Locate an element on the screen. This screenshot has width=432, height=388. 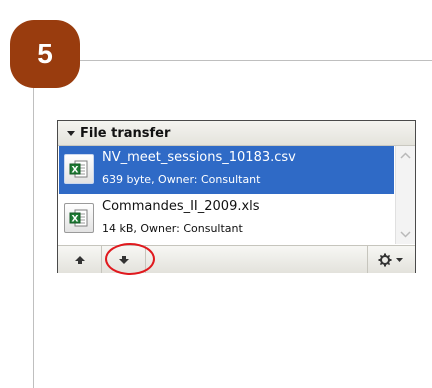
settings-menu-button is located at coordinates (391, 259).